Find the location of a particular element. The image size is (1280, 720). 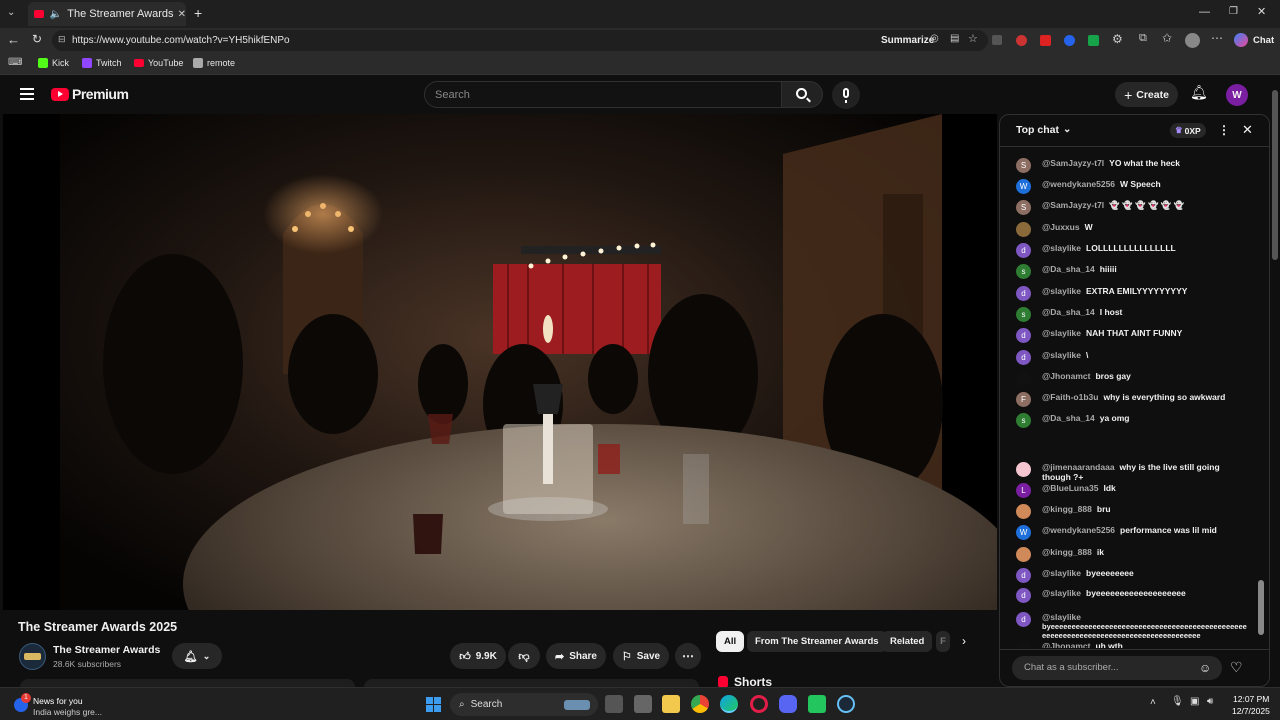

chat-message: d @slaylike EXTRA EMILYYYYYYYYY is located at coordinates (1131, 293).